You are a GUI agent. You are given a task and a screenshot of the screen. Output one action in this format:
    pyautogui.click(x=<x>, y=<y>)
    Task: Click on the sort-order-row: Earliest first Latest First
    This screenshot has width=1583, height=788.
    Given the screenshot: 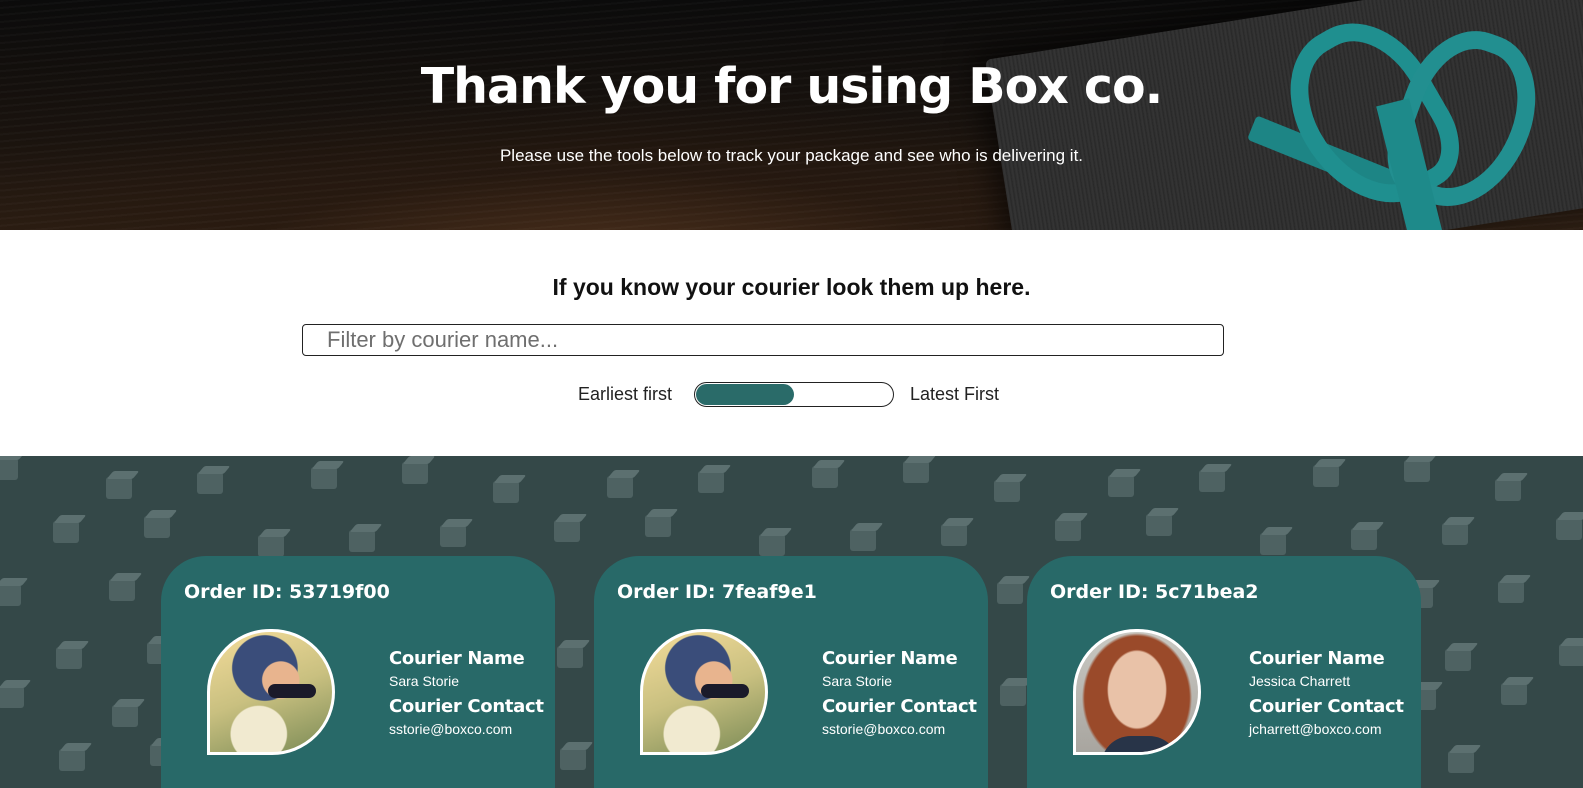 What is the action you would take?
    pyautogui.click(x=791, y=395)
    